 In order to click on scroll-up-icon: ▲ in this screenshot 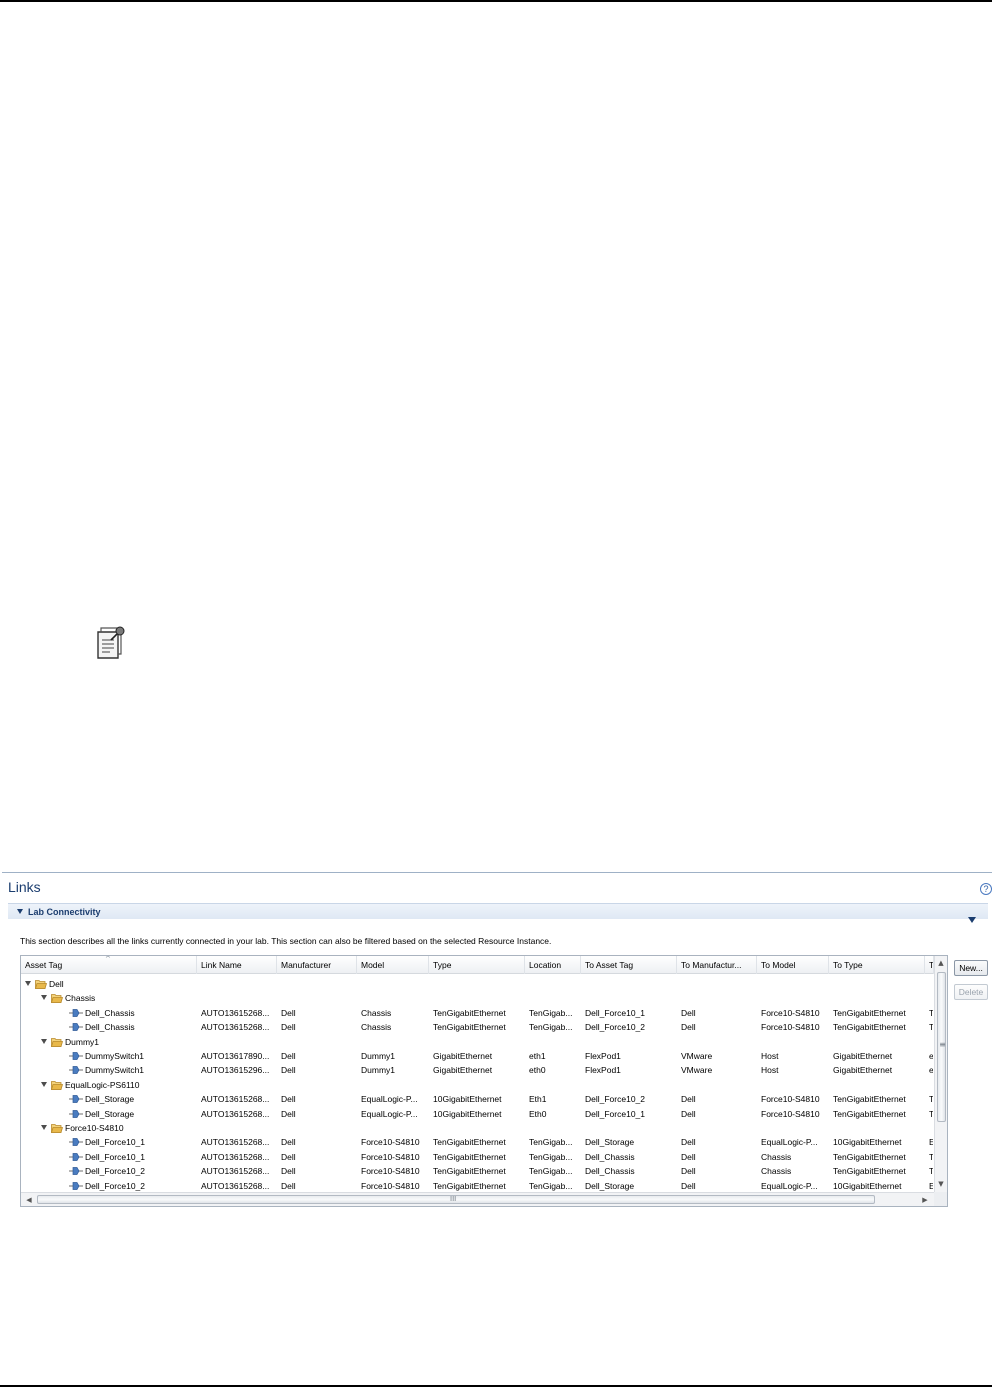, I will do `click(941, 963)`.